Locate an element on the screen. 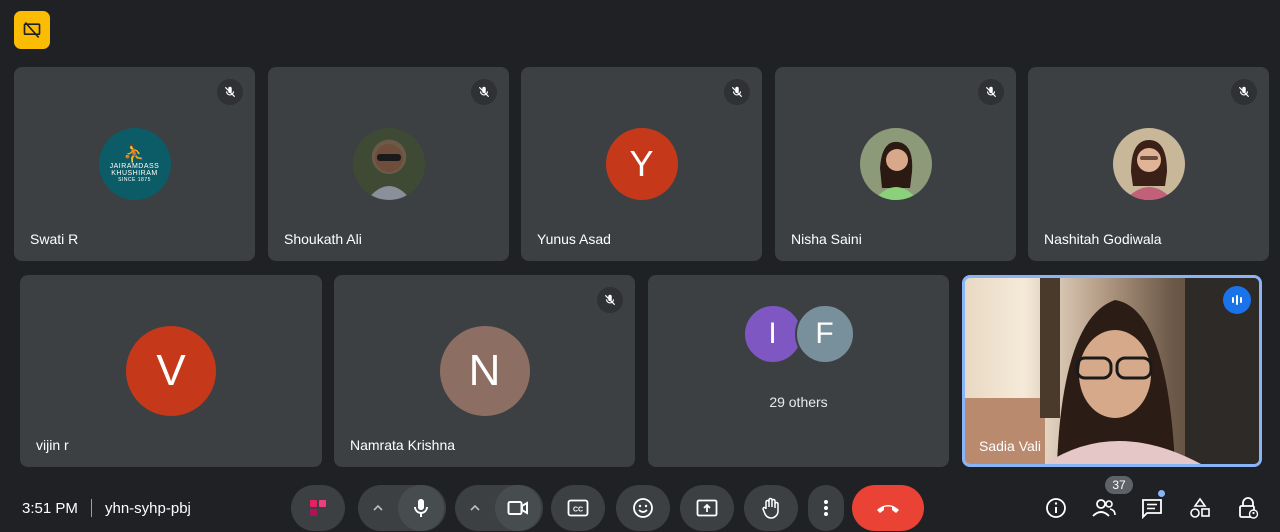 The width and height of the screenshot is (1280, 532). participant-tile-shoukath: Shoukath Ali is located at coordinates (388, 164).